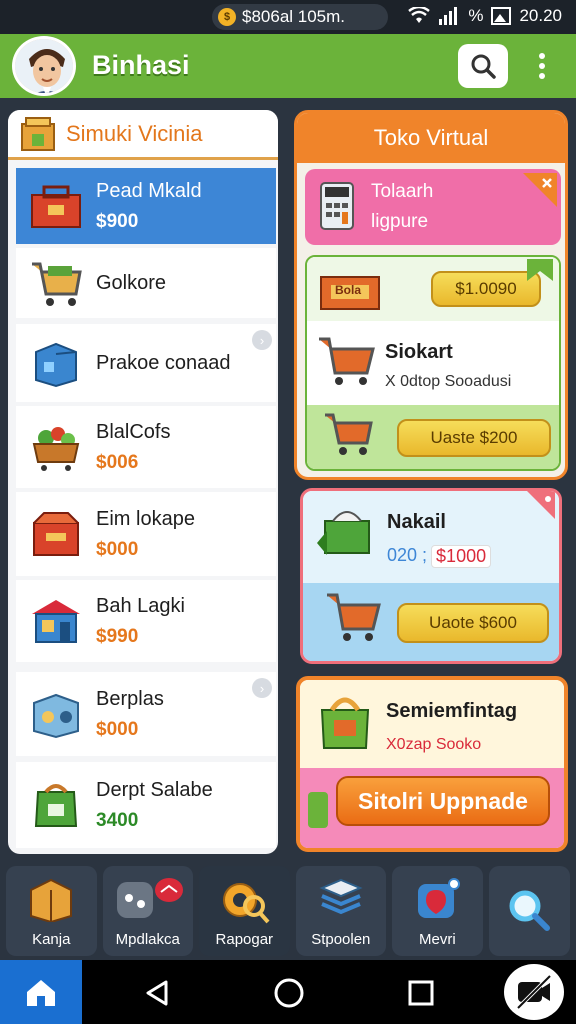 Image resolution: width=576 pixels, height=1024 pixels. I want to click on nav-label: Mevri, so click(437, 939).